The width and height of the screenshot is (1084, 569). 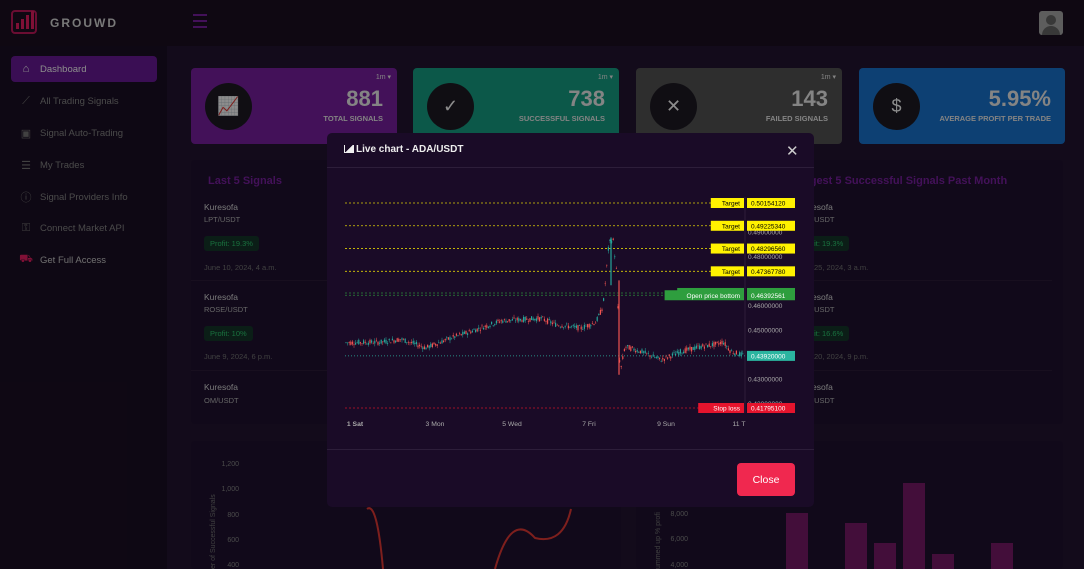 What do you see at coordinates (768, 204) in the screenshot?
I see `level-price-label: 0.50154120` at bounding box center [768, 204].